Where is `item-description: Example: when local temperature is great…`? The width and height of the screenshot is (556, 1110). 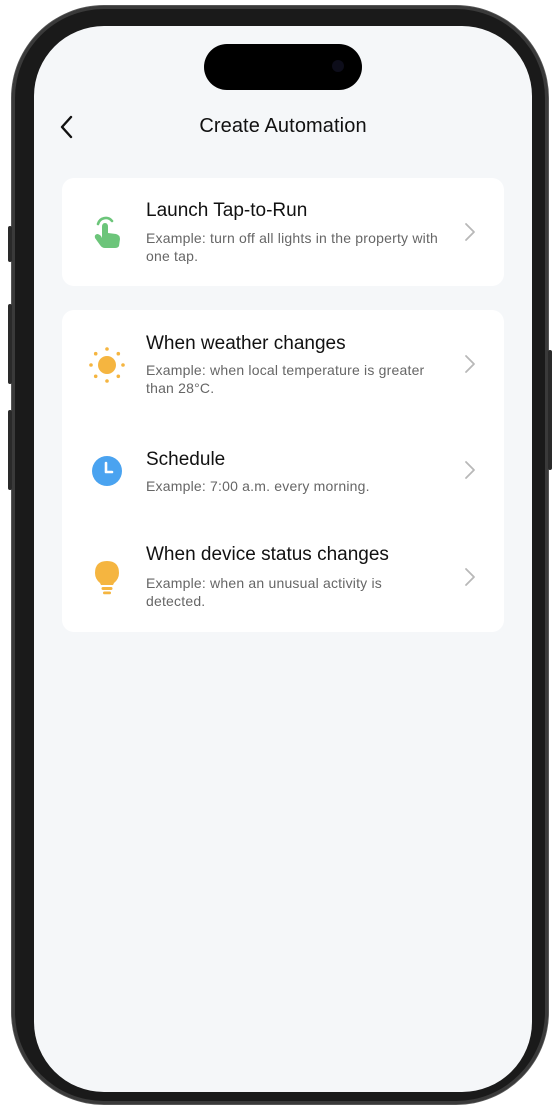 item-description: Example: when local temperature is great… is located at coordinates (285, 379).